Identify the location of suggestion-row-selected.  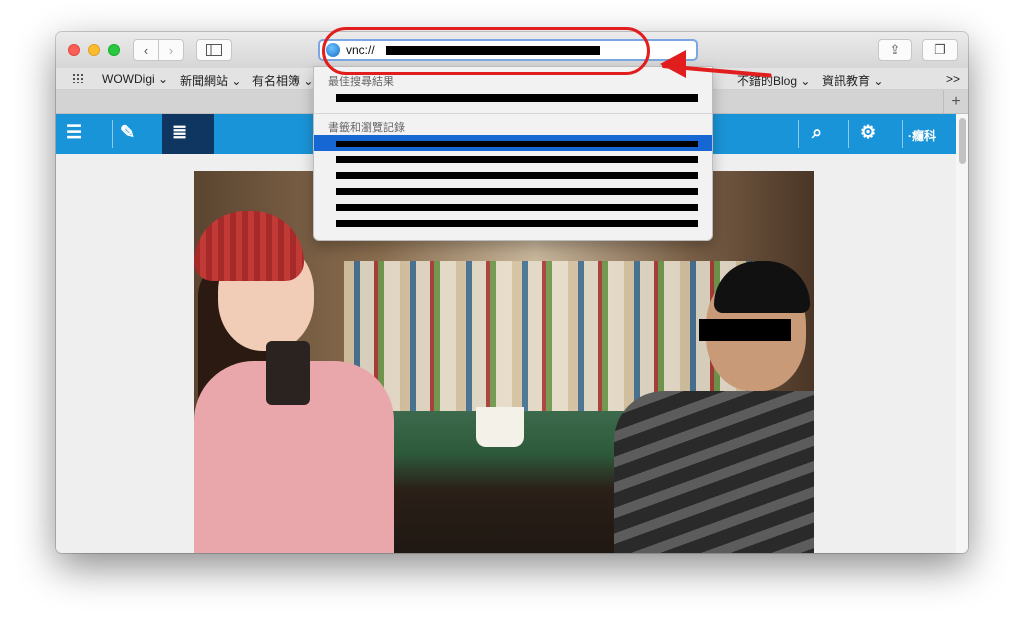
(513, 143).